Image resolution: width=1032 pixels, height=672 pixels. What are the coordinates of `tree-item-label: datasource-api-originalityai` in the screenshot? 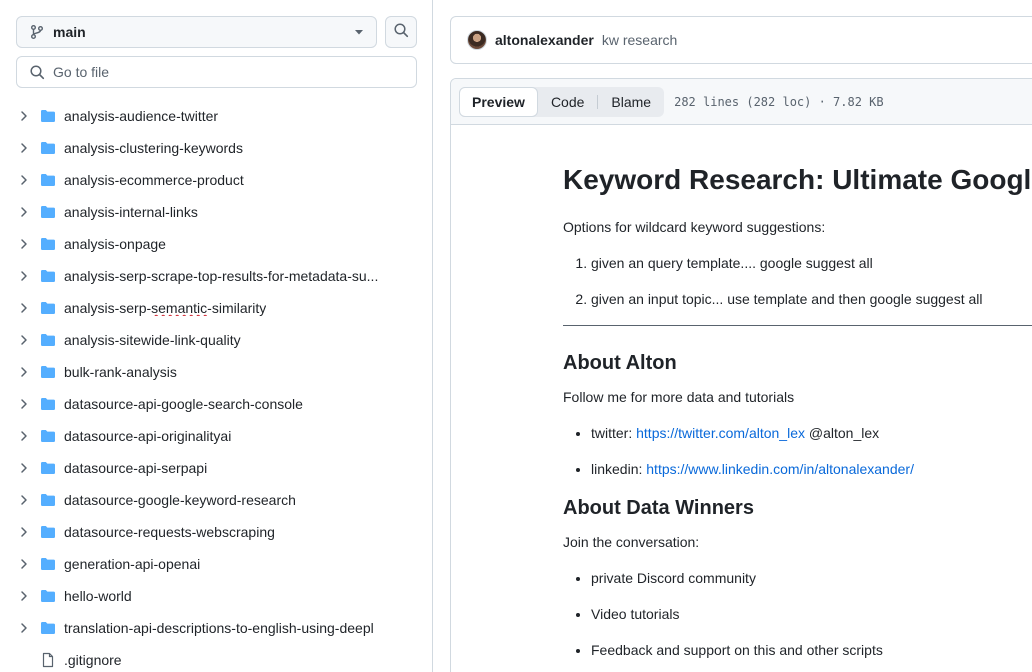 It's located at (148, 436).